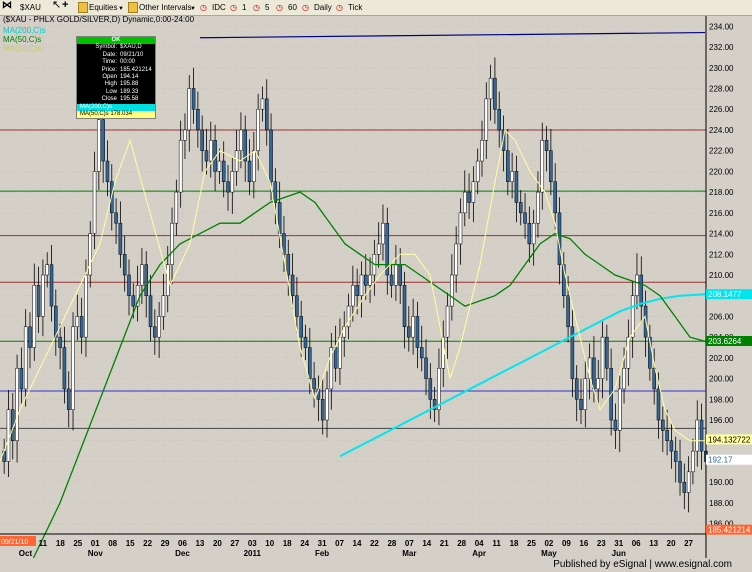 Image resolution: width=752 pixels, height=572 pixels. Describe the element at coordinates (165, 7) in the screenshot. I see `other-intervals-menu: Other Intervals` at that location.